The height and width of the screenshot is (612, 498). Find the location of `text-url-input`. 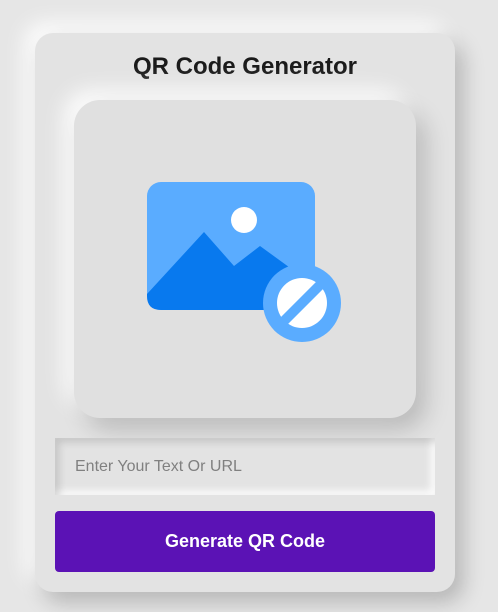

text-url-input is located at coordinates (245, 466).